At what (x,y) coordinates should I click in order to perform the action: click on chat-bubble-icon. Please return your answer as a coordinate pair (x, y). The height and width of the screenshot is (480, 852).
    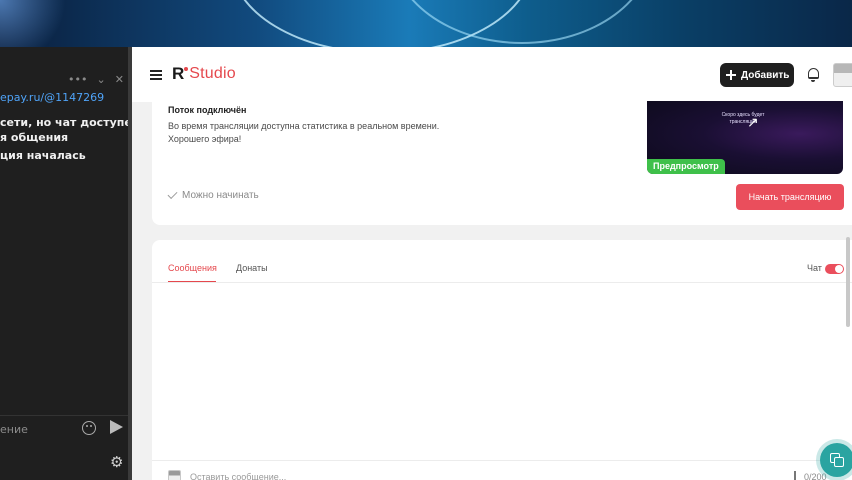
    Looking at the image, I should click on (837, 460).